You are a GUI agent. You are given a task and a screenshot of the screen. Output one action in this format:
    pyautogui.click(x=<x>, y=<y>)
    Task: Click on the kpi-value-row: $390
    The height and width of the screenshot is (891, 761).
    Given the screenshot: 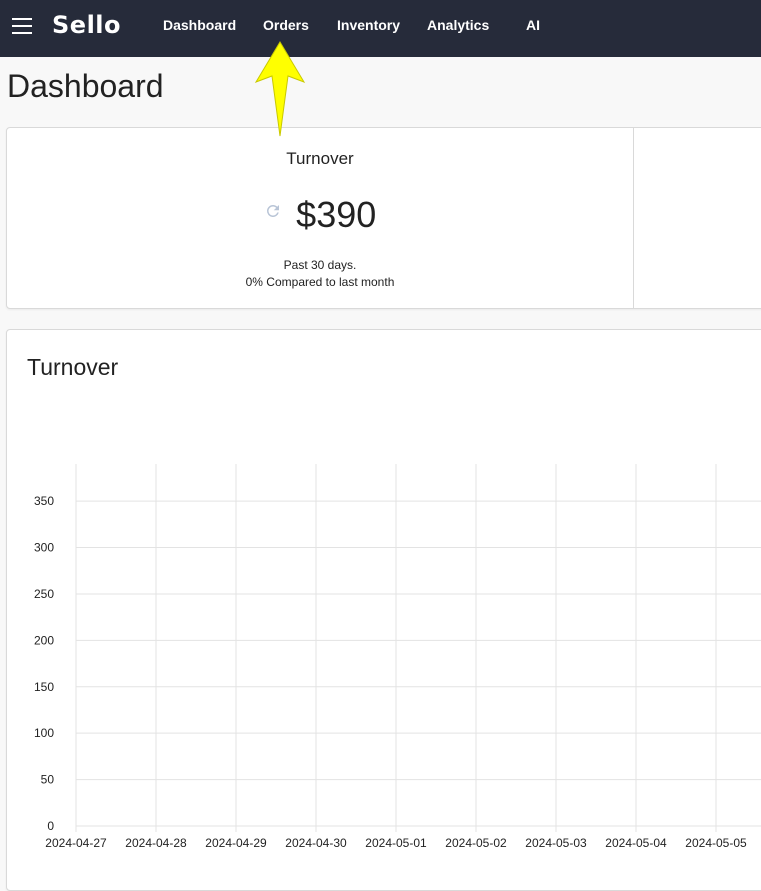 What is the action you would take?
    pyautogui.click(x=320, y=215)
    